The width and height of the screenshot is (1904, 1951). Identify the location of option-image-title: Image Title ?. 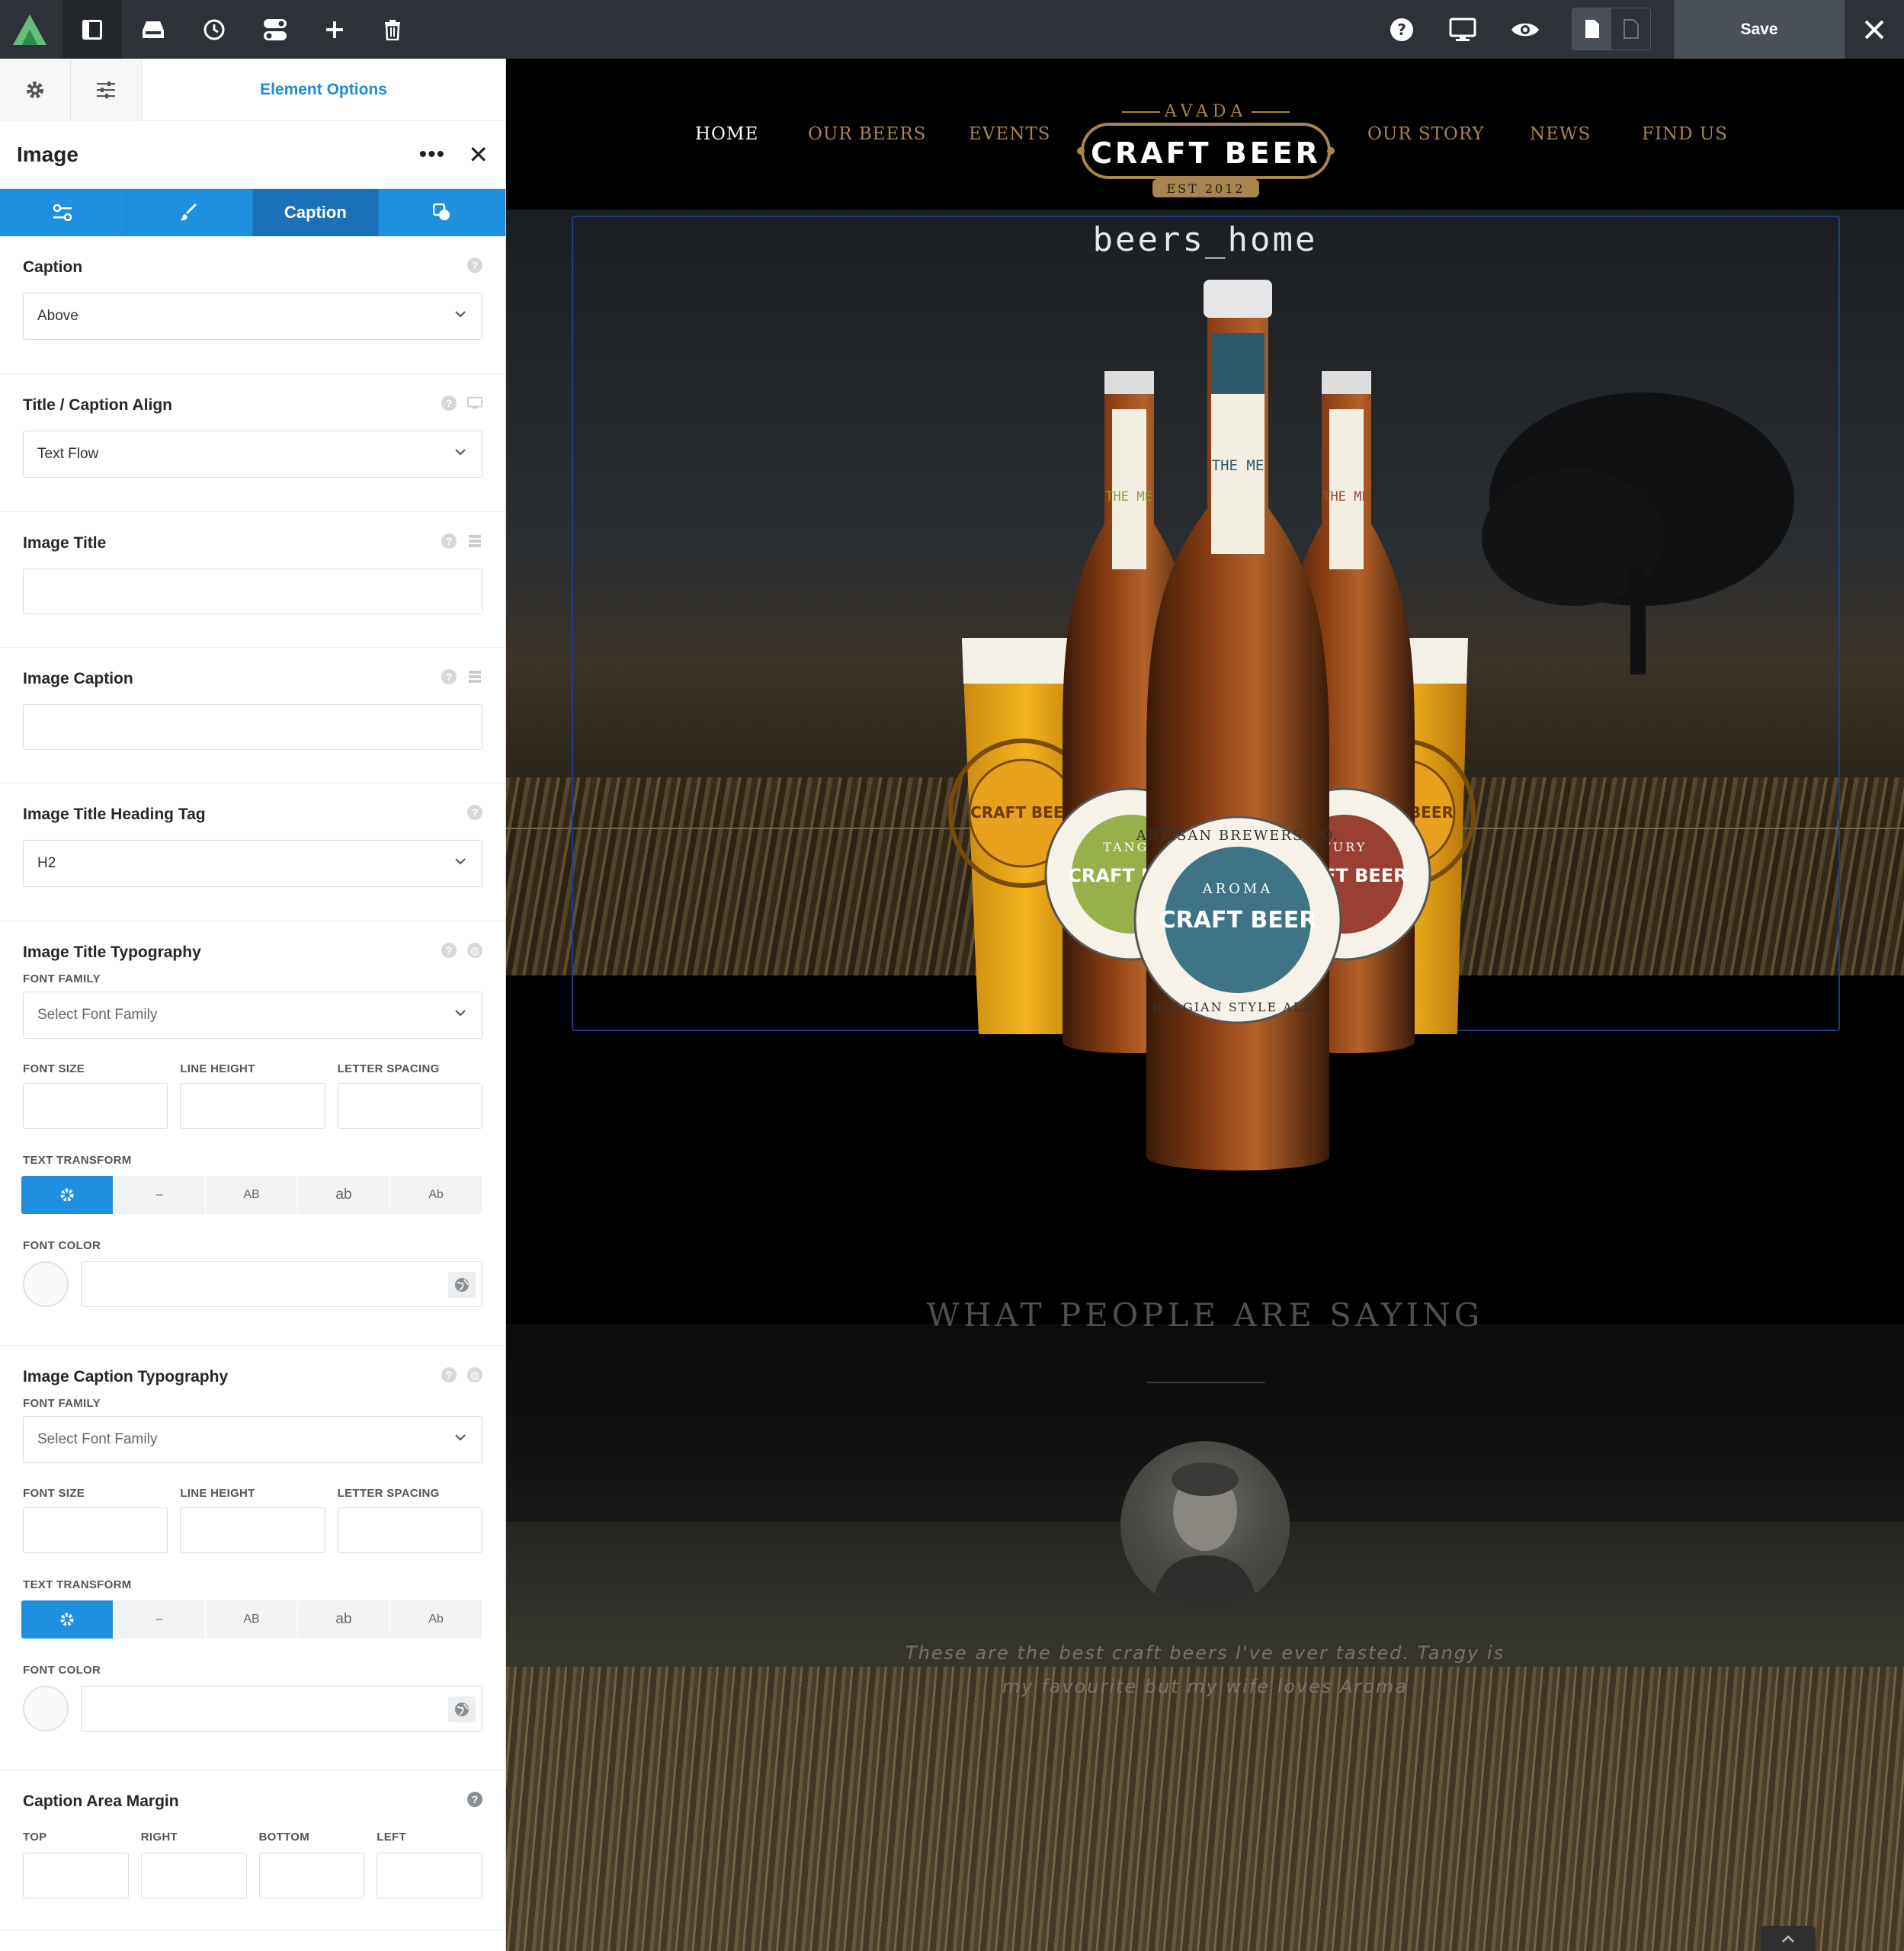
(253, 580).